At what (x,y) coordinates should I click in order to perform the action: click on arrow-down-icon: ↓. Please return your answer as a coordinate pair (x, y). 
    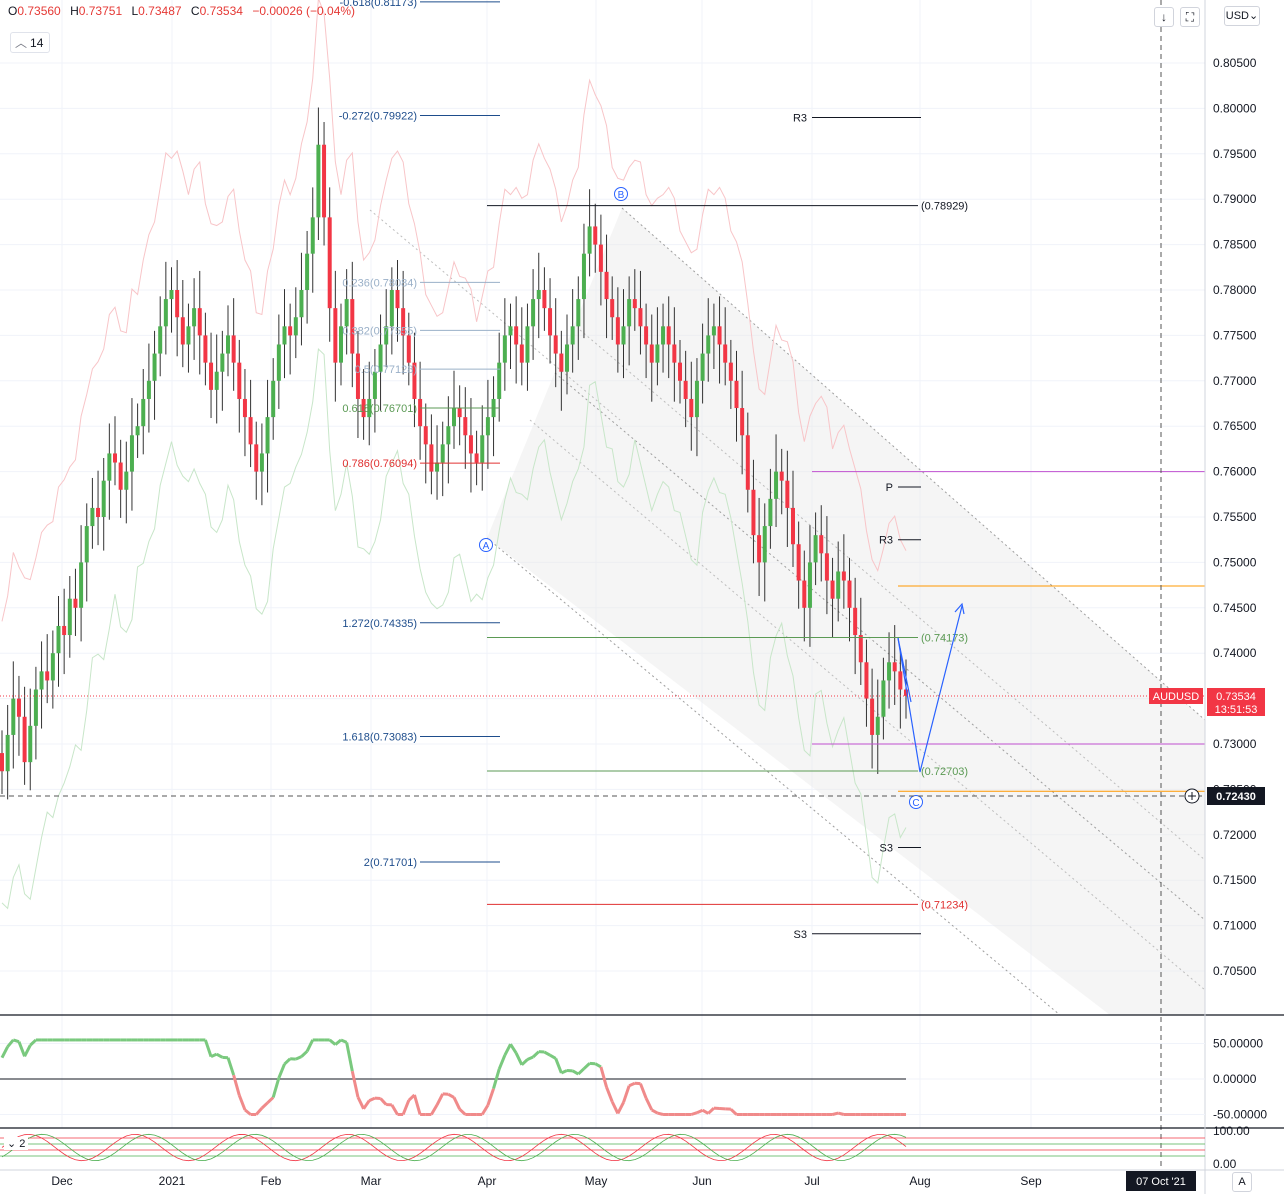
    Looking at the image, I should click on (1164, 17).